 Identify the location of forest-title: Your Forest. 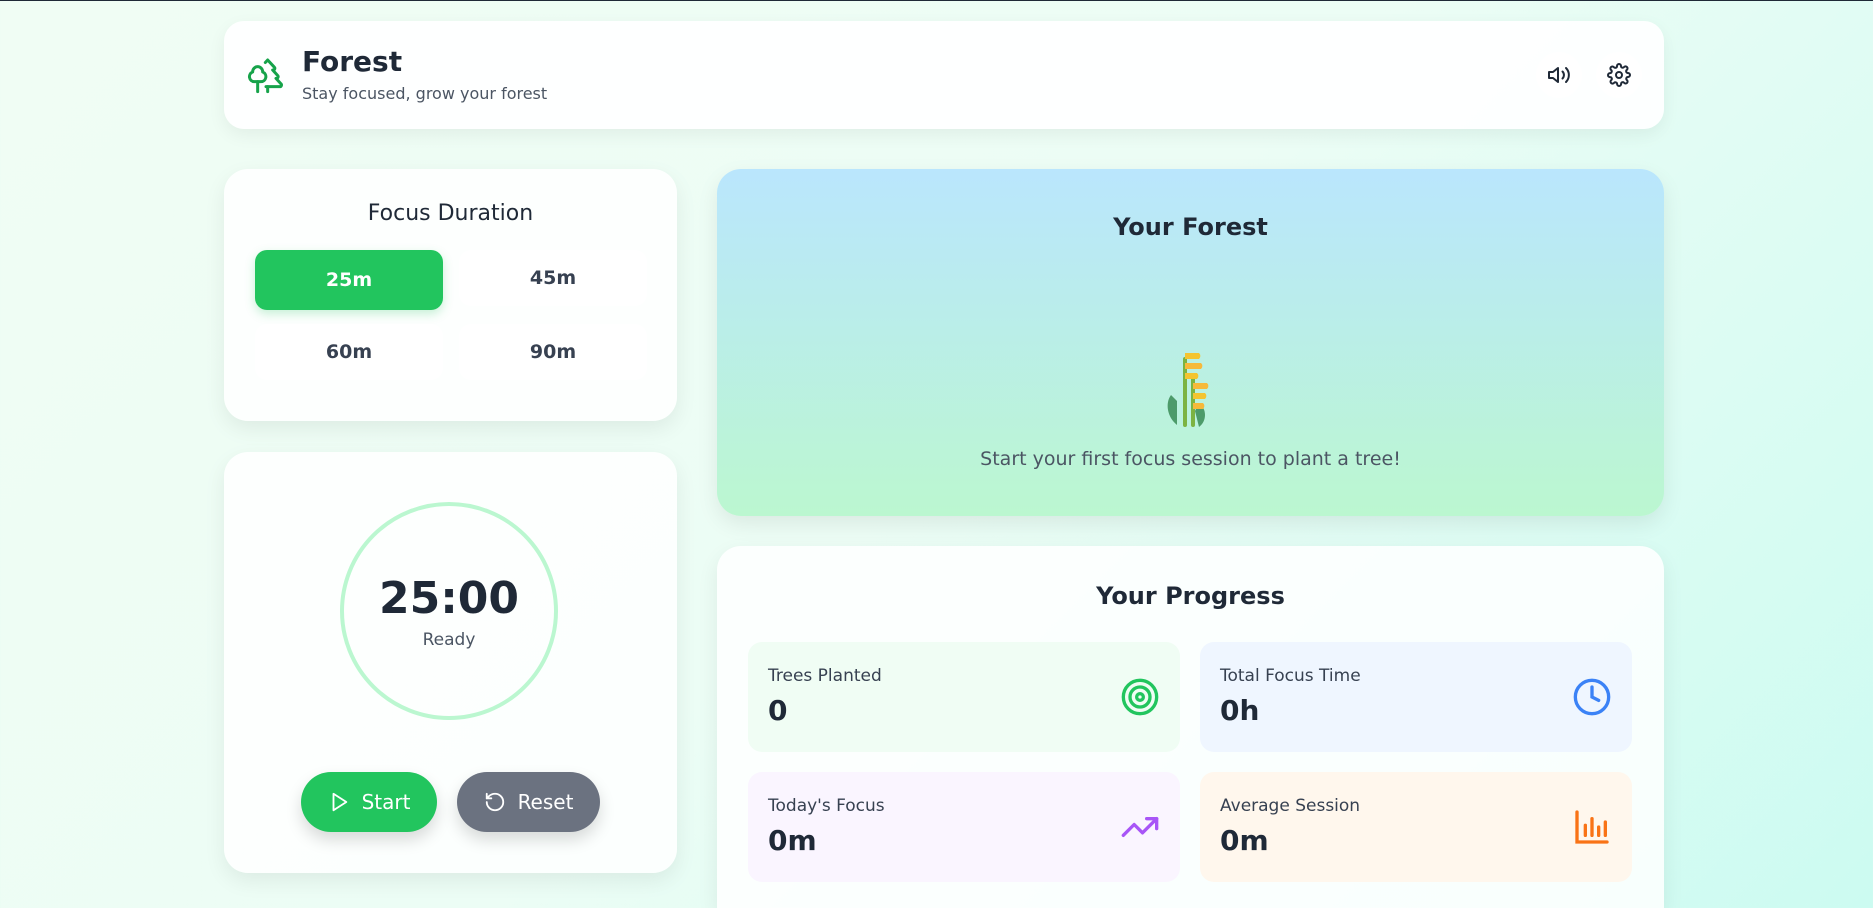
(1190, 227).